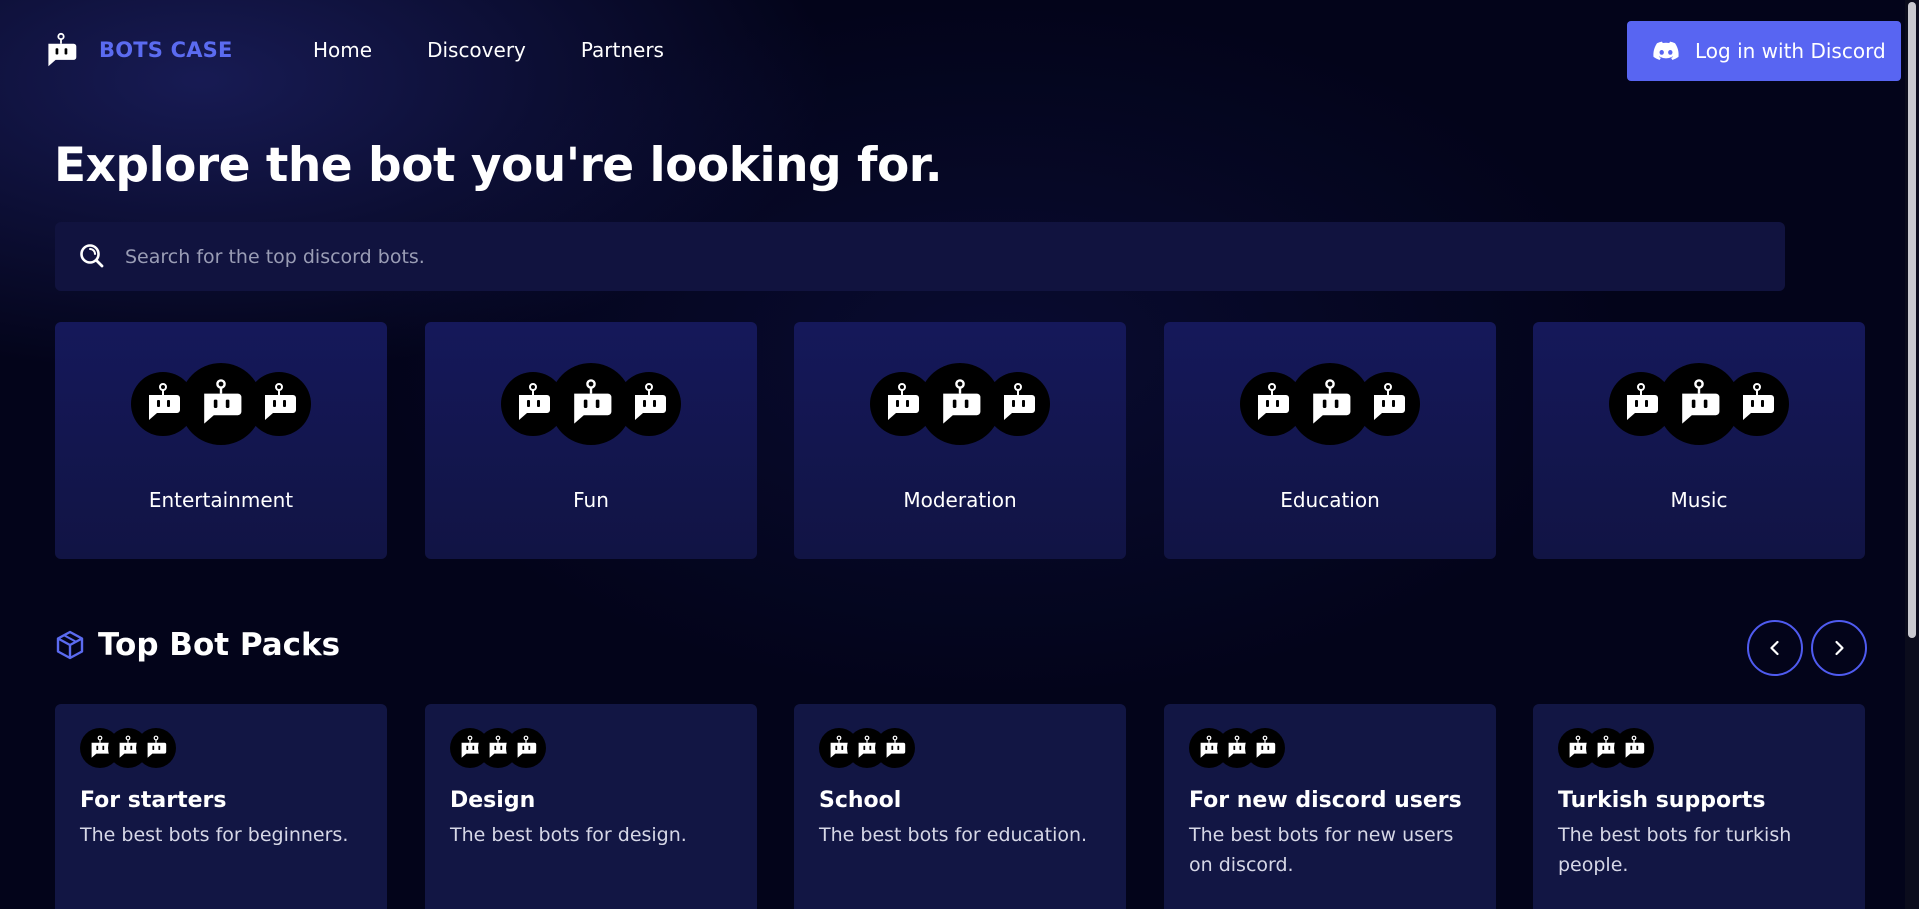  I want to click on cube-icon, so click(70, 645).